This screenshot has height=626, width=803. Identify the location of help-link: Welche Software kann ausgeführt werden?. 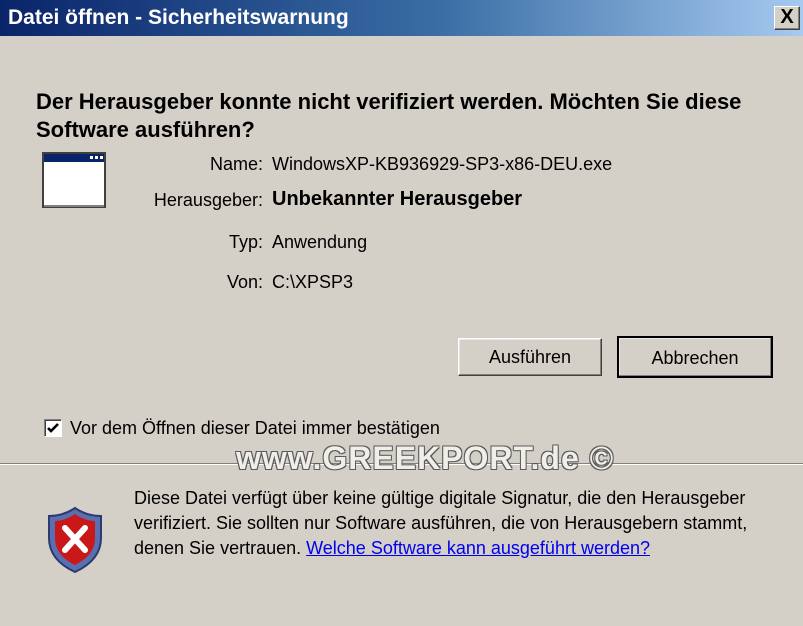
(478, 548).